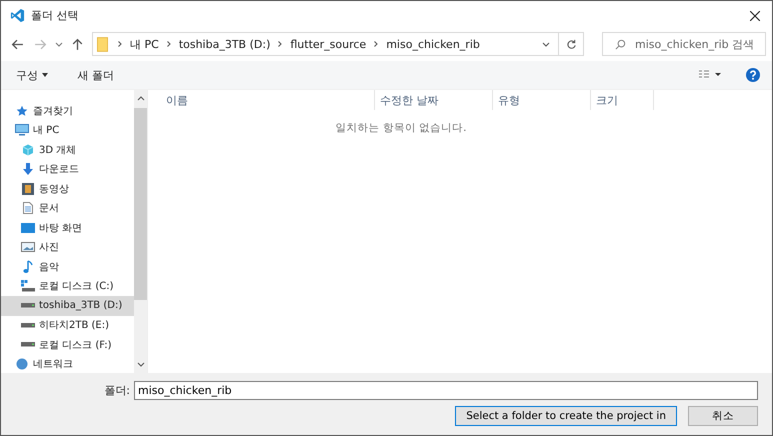  What do you see at coordinates (622, 100) in the screenshot?
I see `column-header: 크기` at bounding box center [622, 100].